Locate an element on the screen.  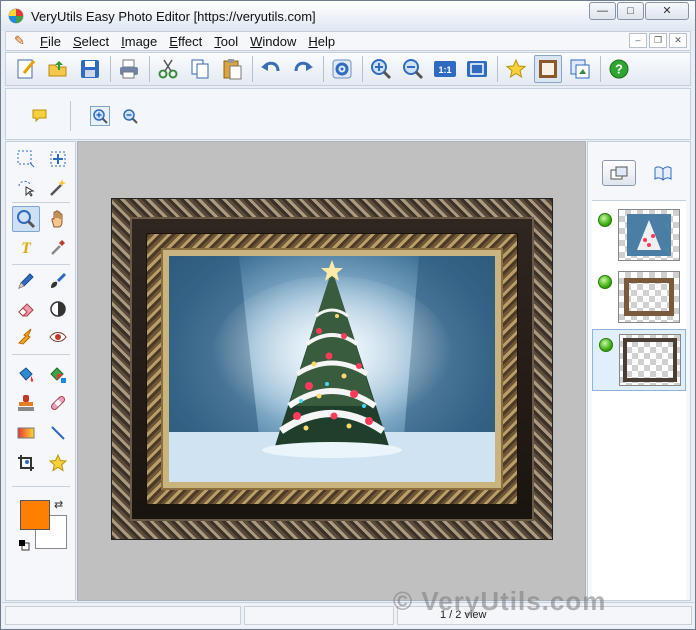
layer-thumbnail is located at coordinates (649, 235).